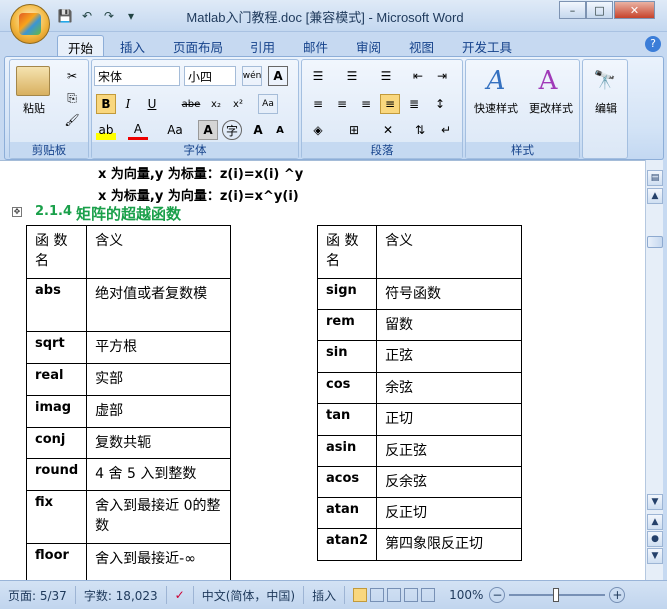  What do you see at coordinates (342, 104) in the screenshot?
I see `align-center-icon: ≡` at bounding box center [342, 104].